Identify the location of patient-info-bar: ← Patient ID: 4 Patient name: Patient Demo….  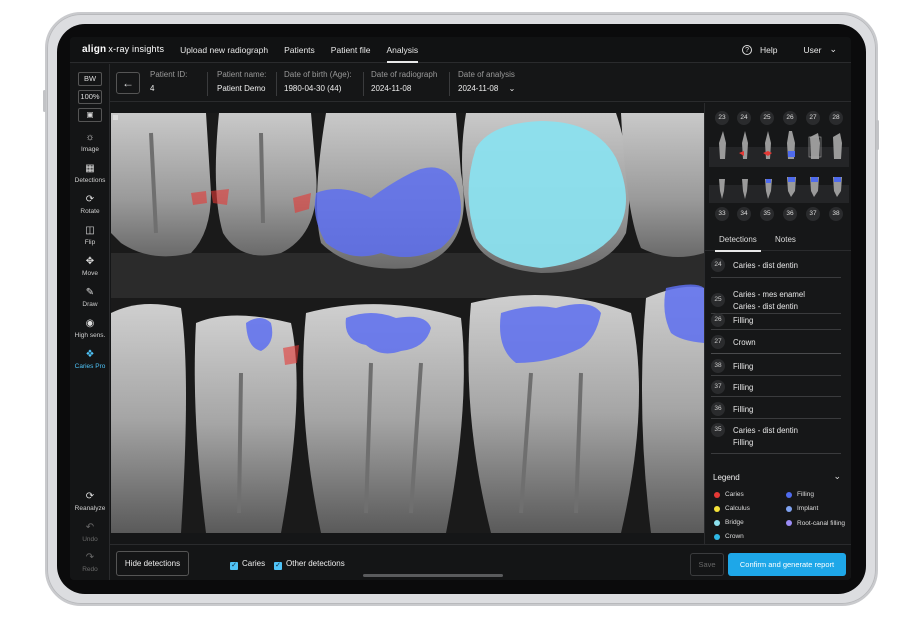
(480, 83).